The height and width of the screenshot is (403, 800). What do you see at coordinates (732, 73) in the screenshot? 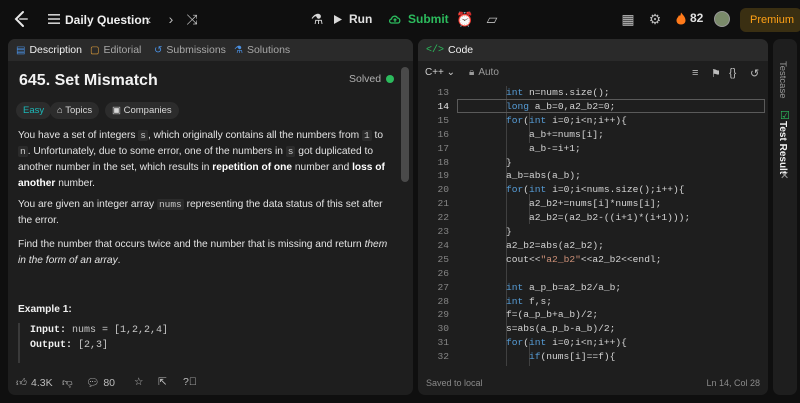
I see `braces-icon: {}` at bounding box center [732, 73].